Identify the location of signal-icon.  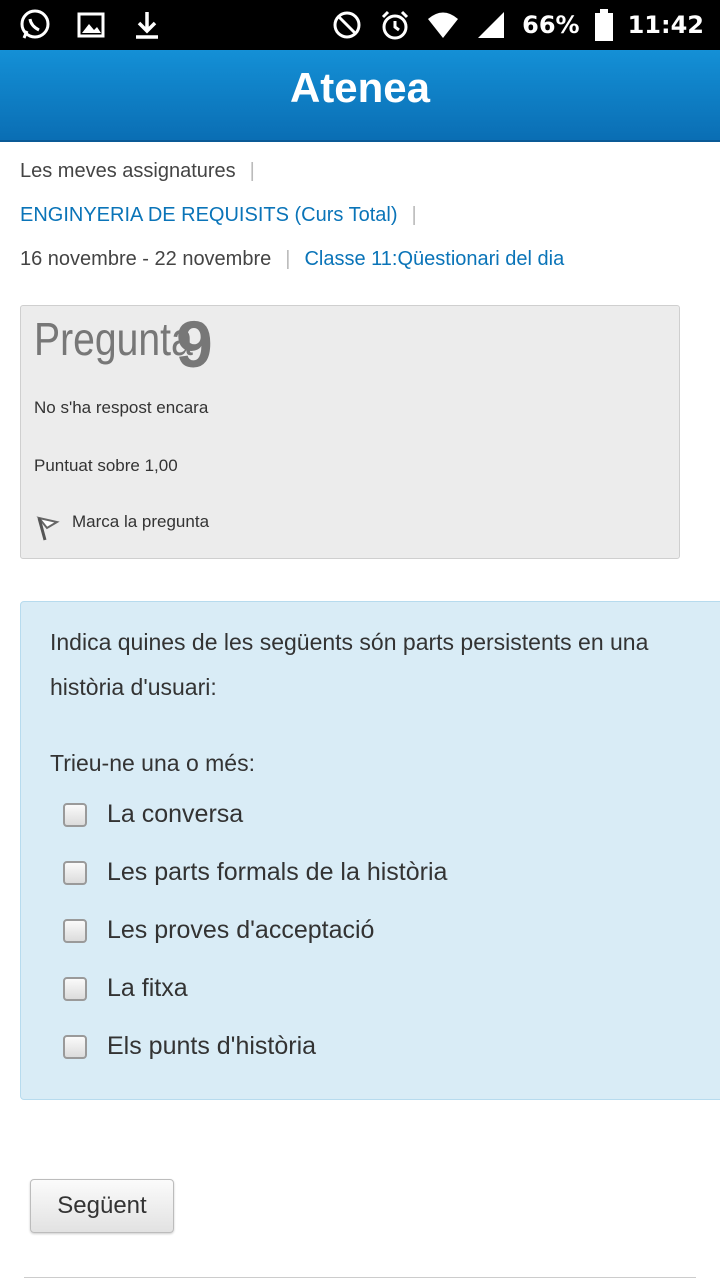
(491, 25).